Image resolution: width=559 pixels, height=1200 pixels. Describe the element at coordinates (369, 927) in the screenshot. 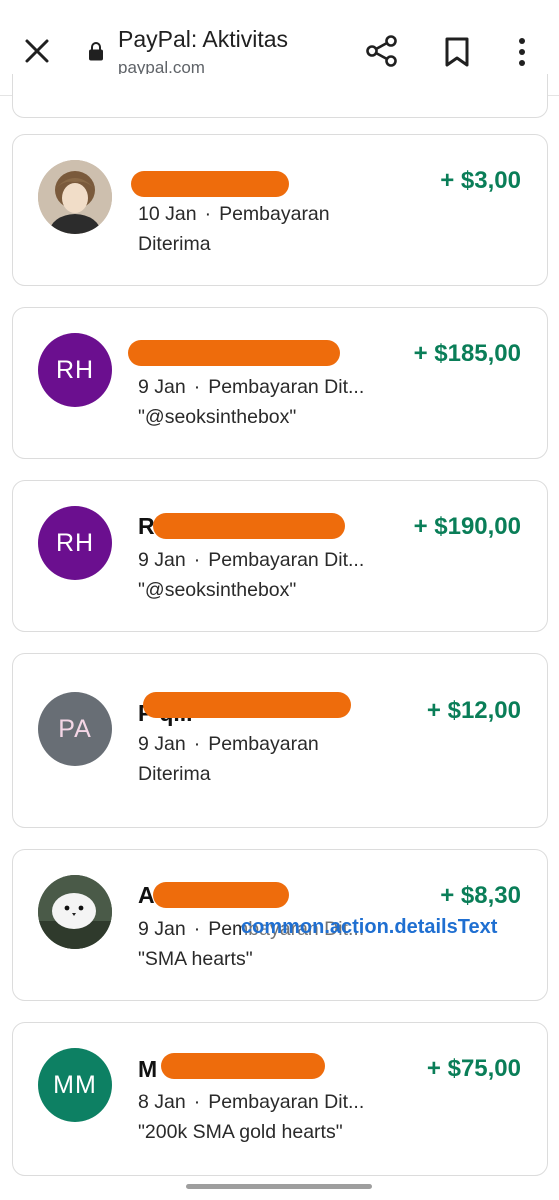

I see `details-link-overlay: common.action.detailsText` at that location.